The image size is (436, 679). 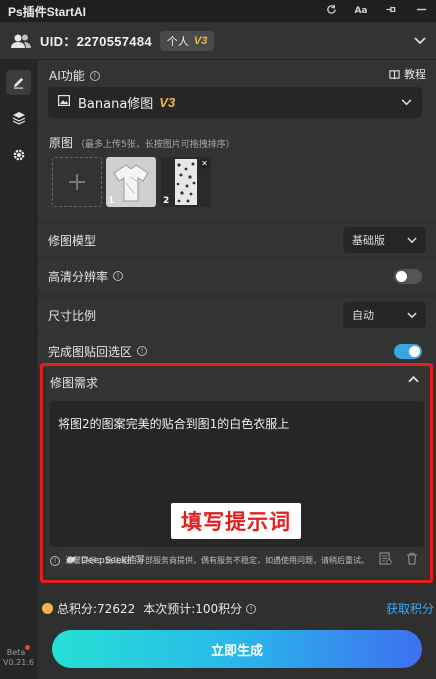 What do you see at coordinates (167, 102) in the screenshot?
I see `ai-function-version: V3` at bounding box center [167, 102].